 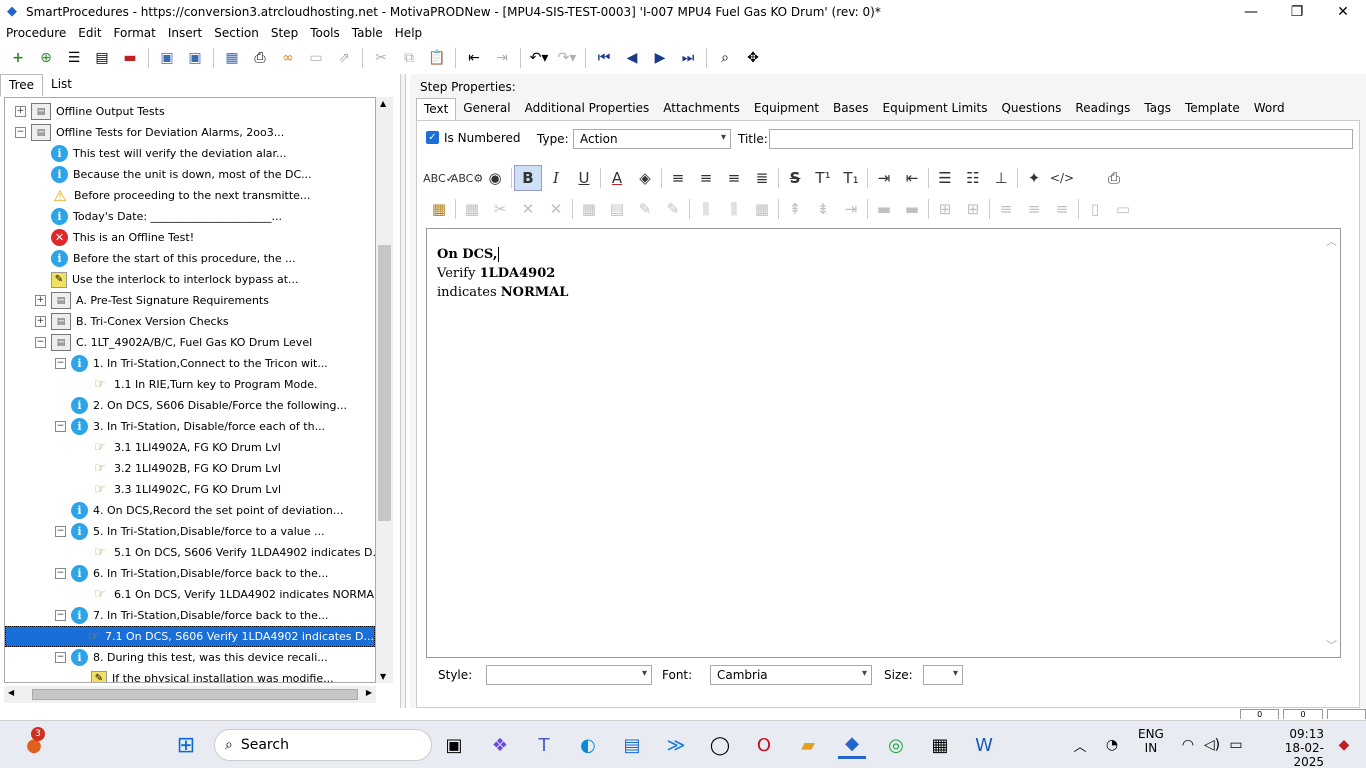 What do you see at coordinates (178, 489) in the screenshot?
I see `tree-row: ☞ 3.3 1LI4902C, FG KO Drum Lvl` at bounding box center [178, 489].